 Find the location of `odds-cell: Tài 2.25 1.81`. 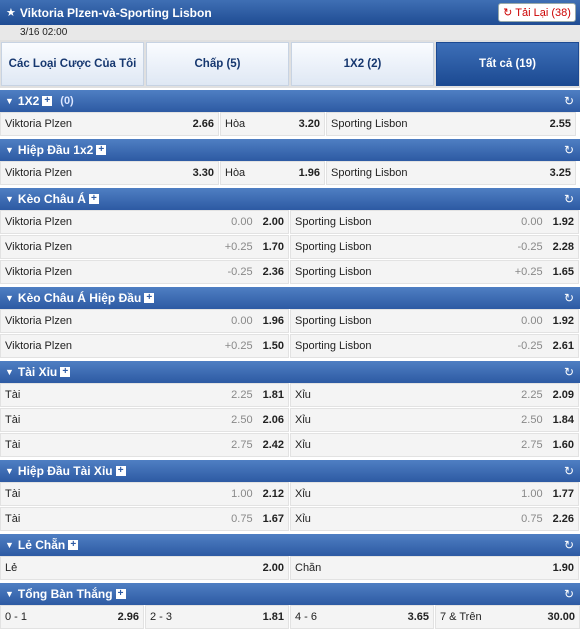

odds-cell: Tài 2.25 1.81 is located at coordinates (144, 395).